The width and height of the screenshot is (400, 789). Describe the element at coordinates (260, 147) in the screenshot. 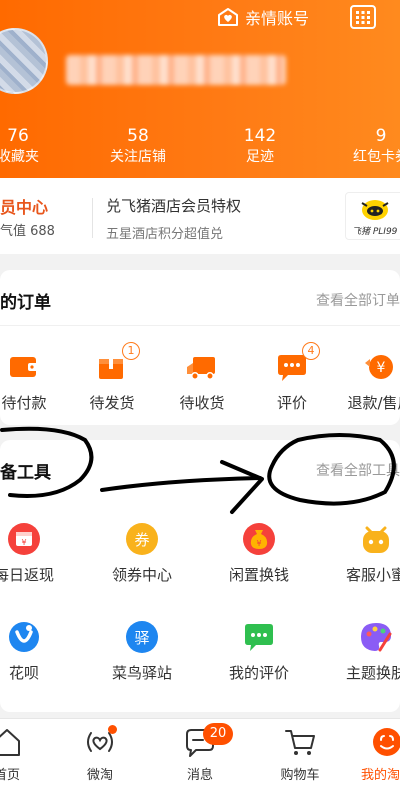

I see `stat-footprints: 142 足迹` at that location.